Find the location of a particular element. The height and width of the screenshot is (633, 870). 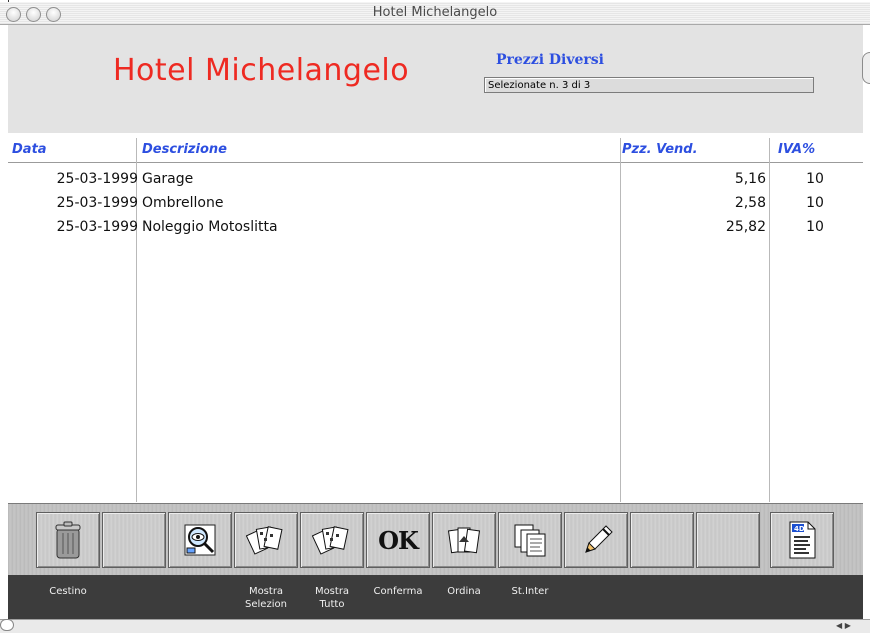

document-4d-icon: 4D is located at coordinates (802, 540).